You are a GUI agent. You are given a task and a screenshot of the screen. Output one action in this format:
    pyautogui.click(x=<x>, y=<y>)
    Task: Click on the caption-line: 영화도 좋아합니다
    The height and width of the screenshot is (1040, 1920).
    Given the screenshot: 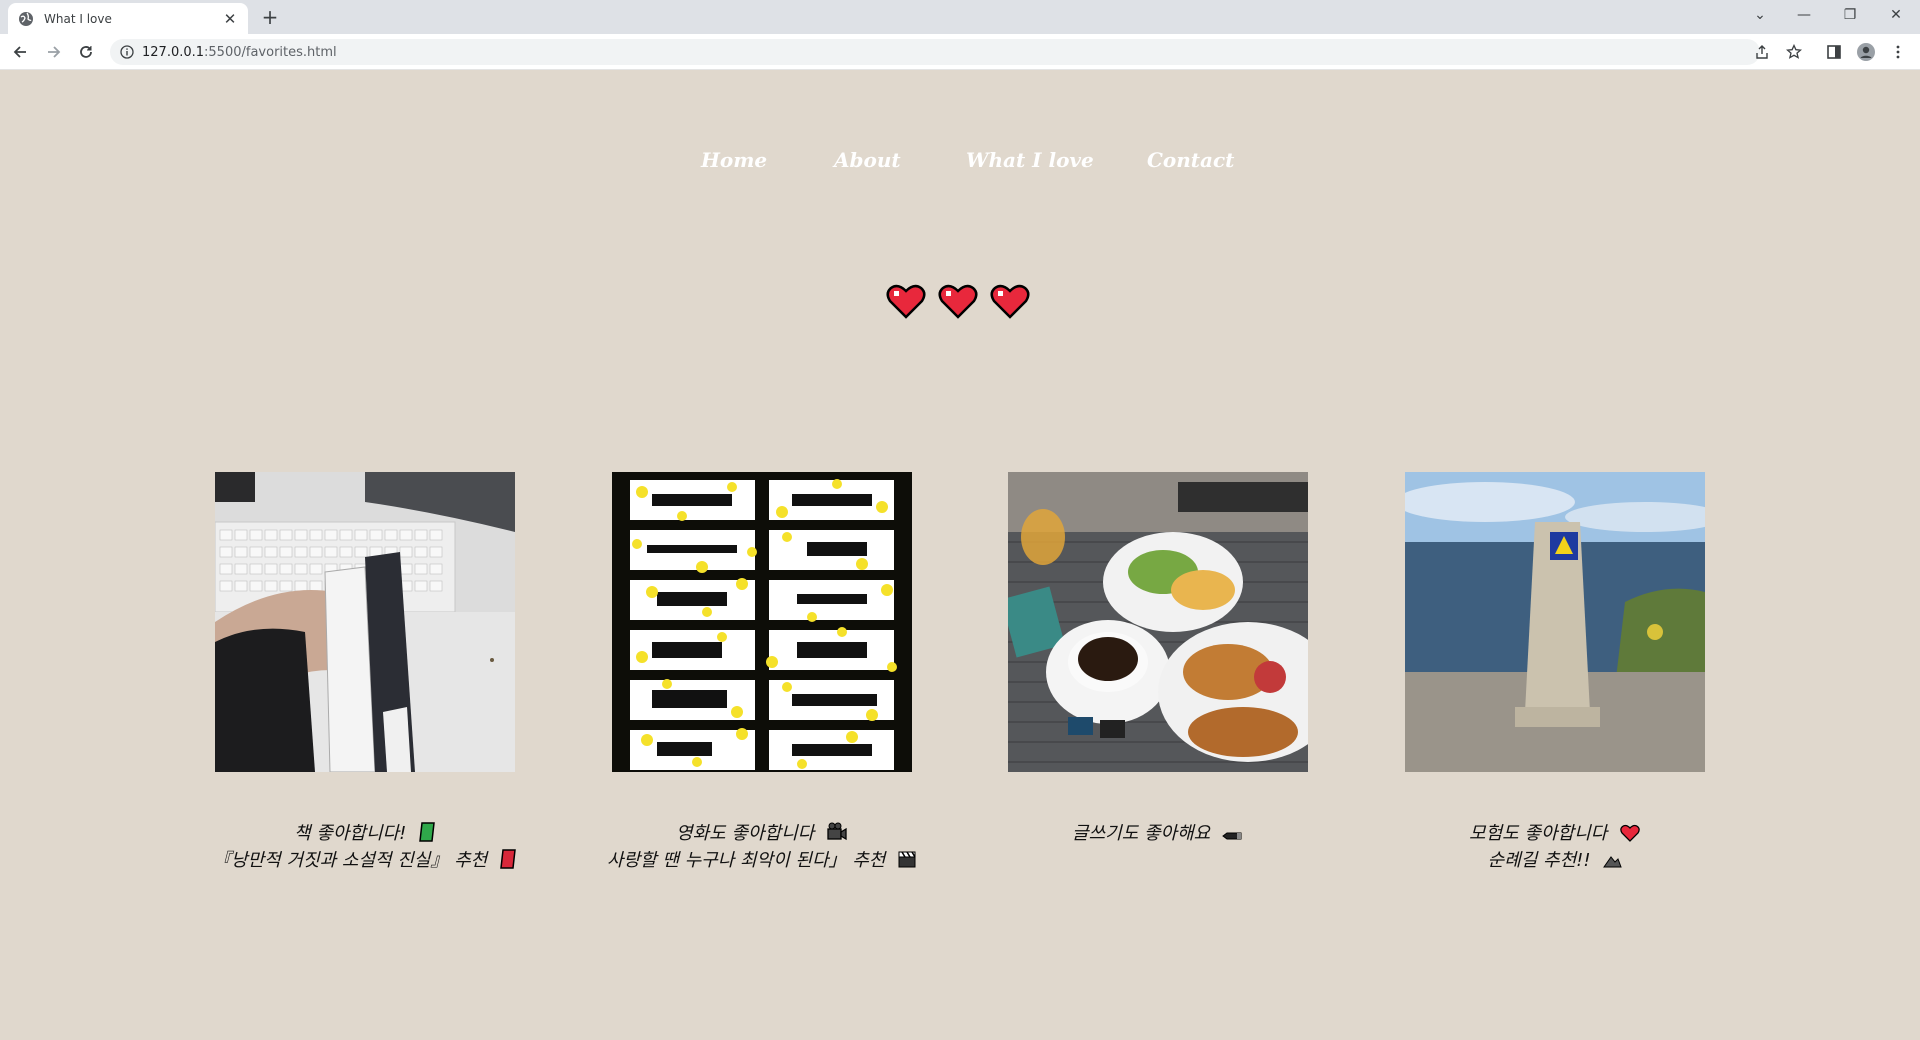 What is the action you would take?
    pyautogui.click(x=762, y=833)
    